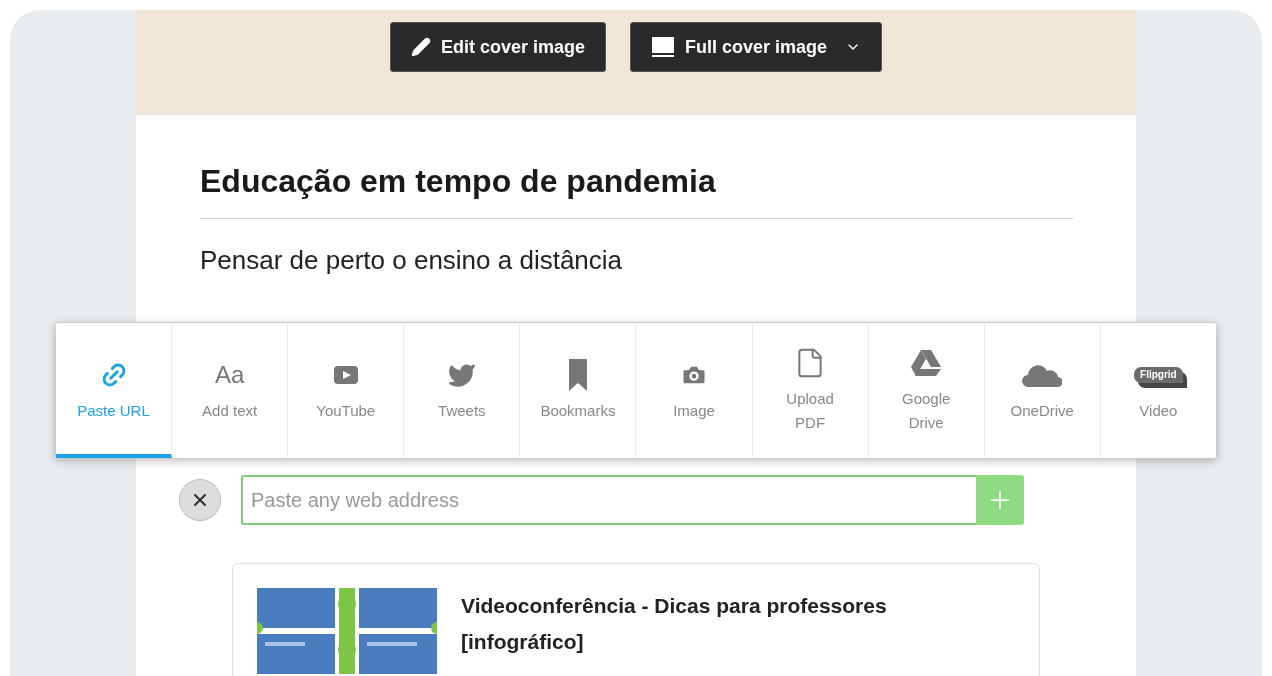 The width and height of the screenshot is (1272, 676). I want to click on bookmark-icon, so click(577, 374).